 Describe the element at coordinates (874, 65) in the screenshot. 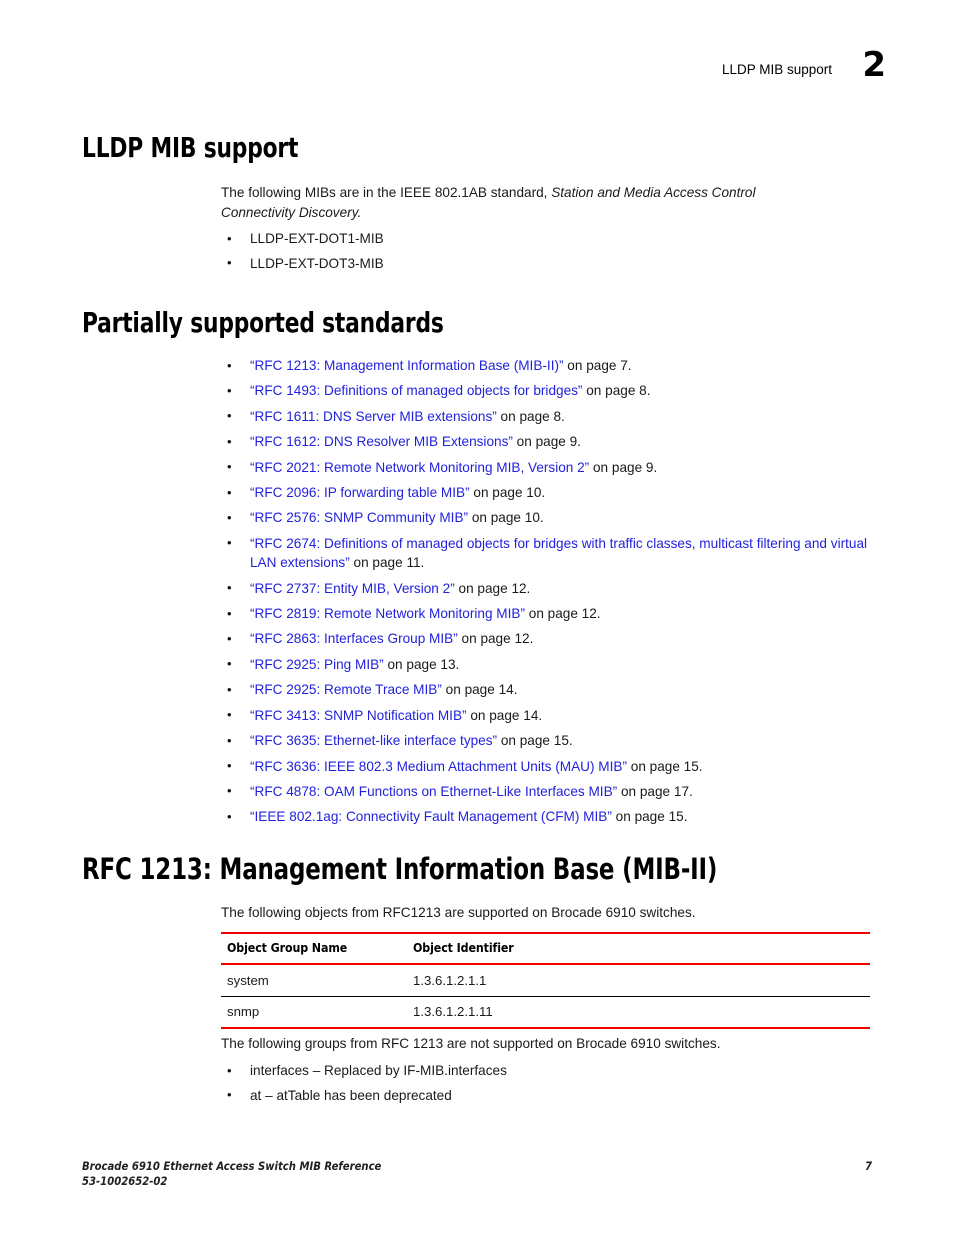

I see `chapter-number: 2` at that location.